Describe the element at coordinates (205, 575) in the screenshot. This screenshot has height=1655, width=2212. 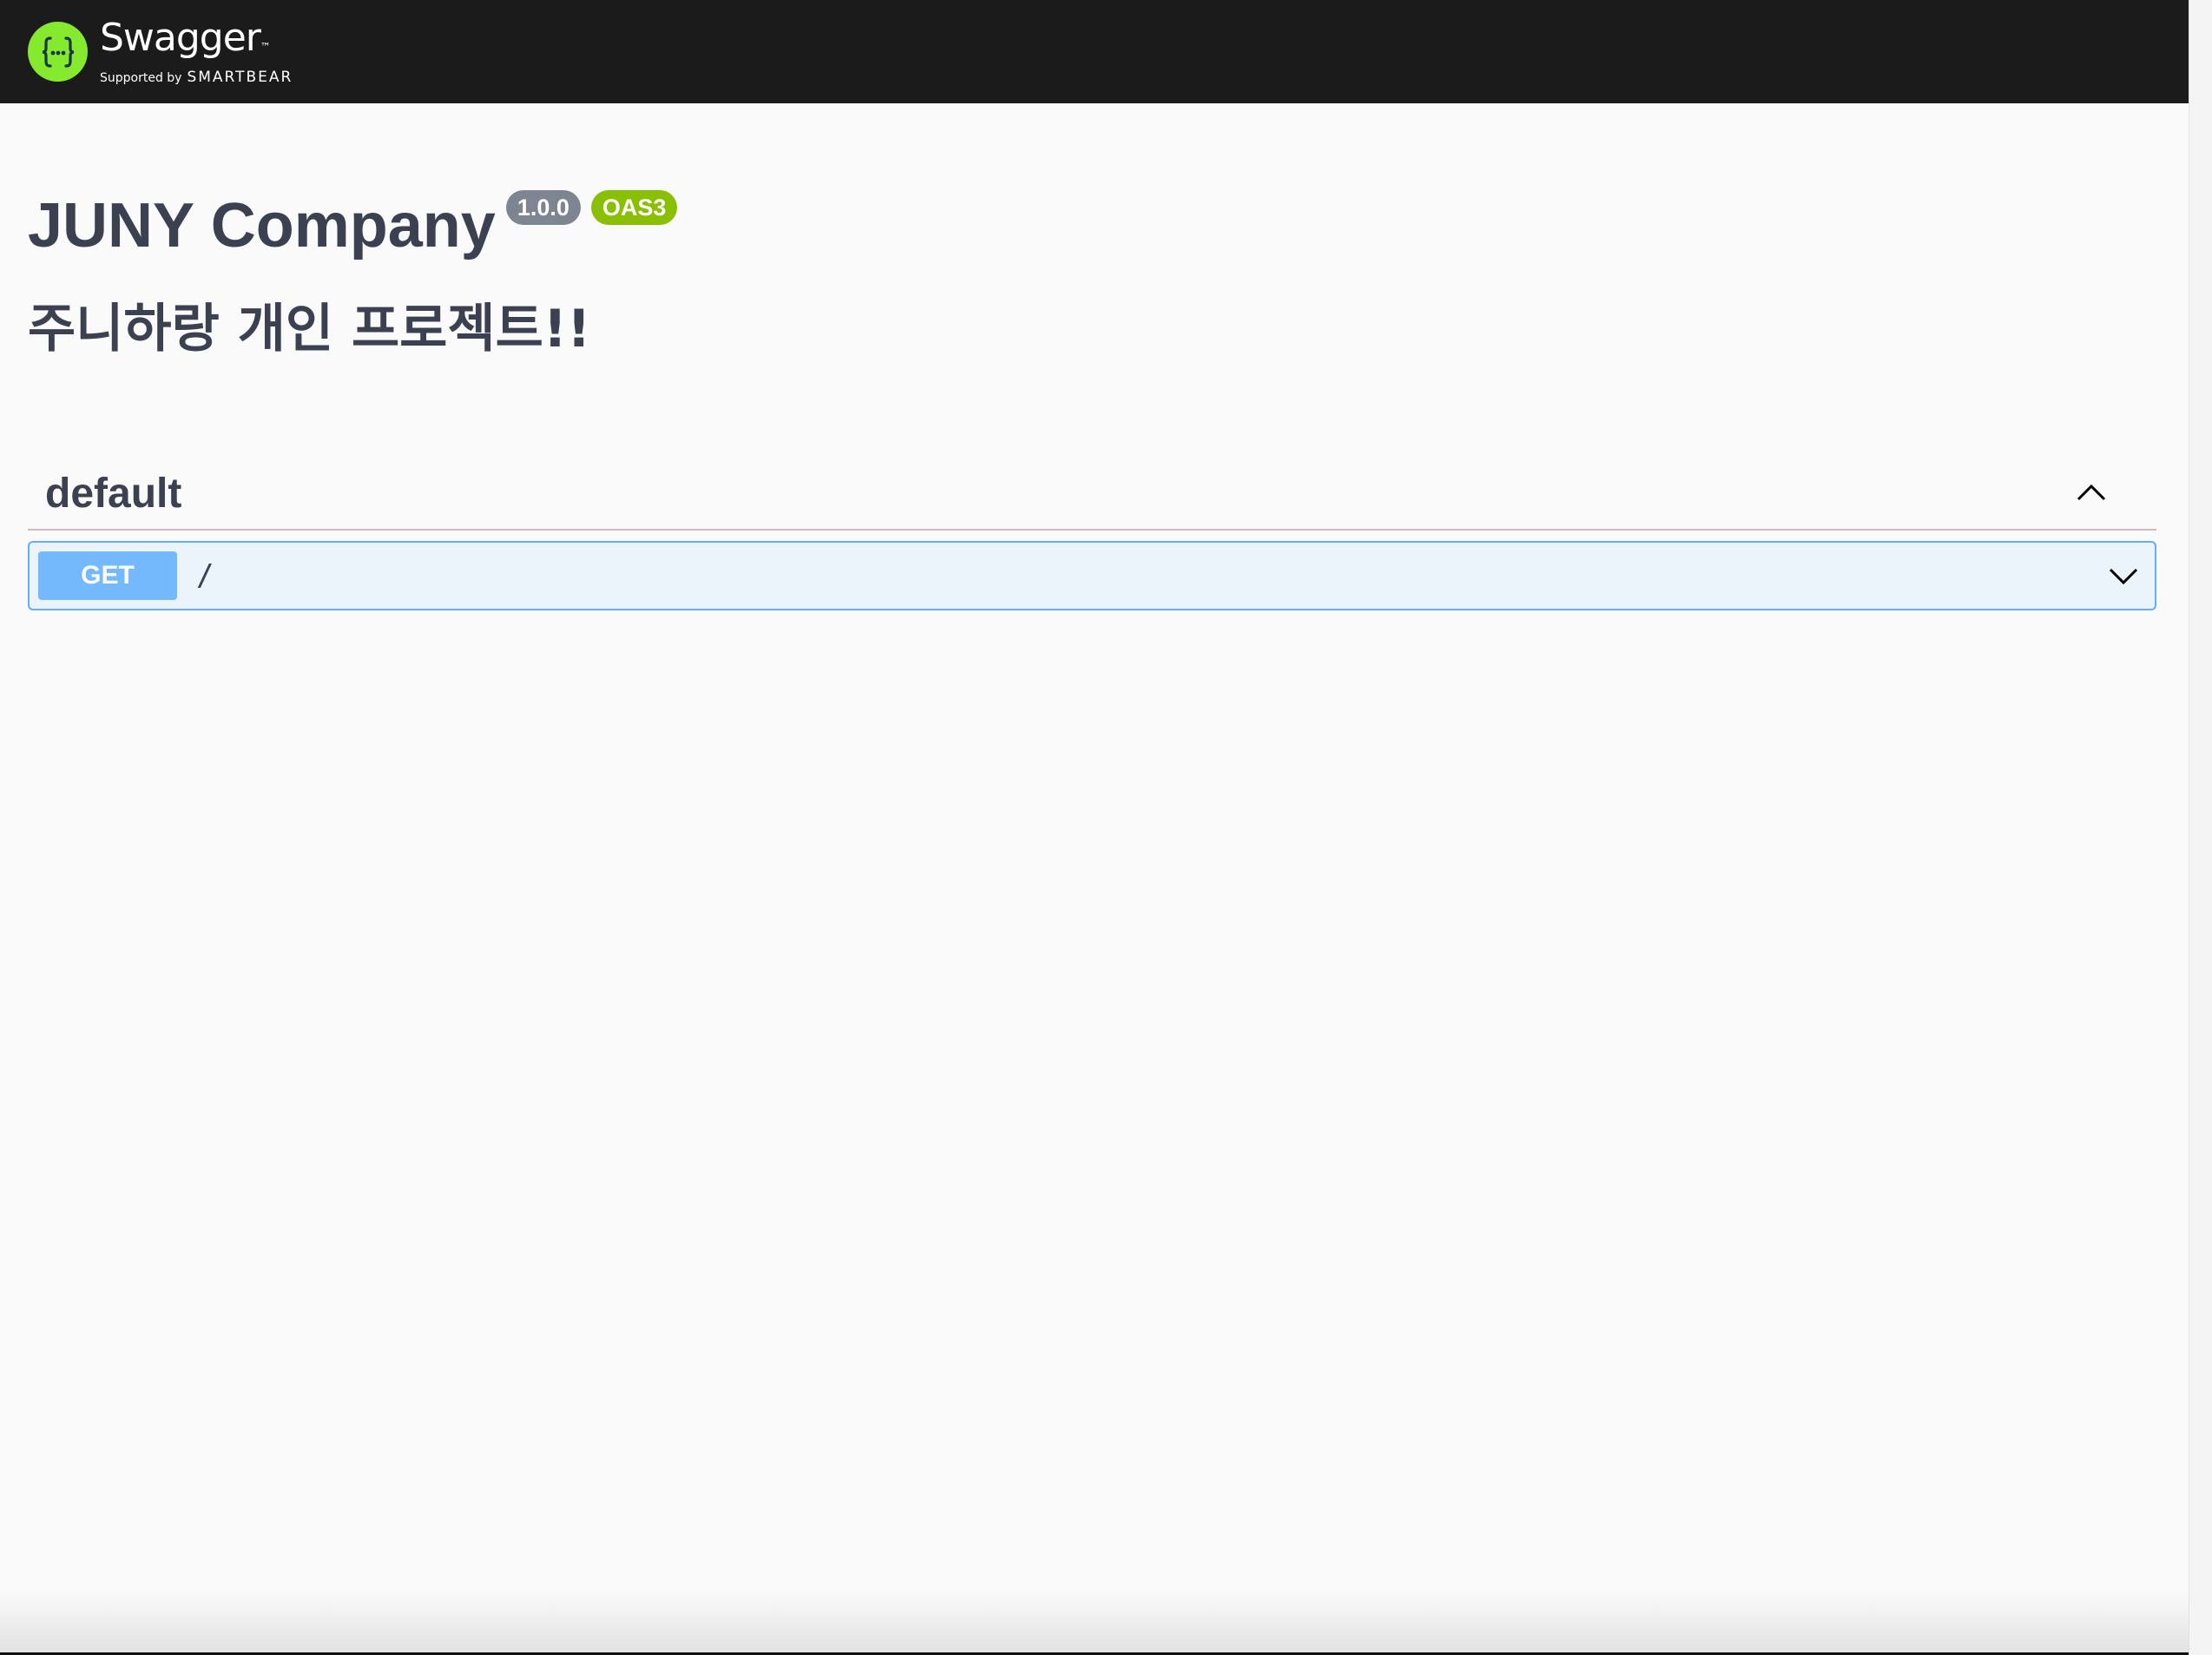
I see `operation-path: /` at that location.